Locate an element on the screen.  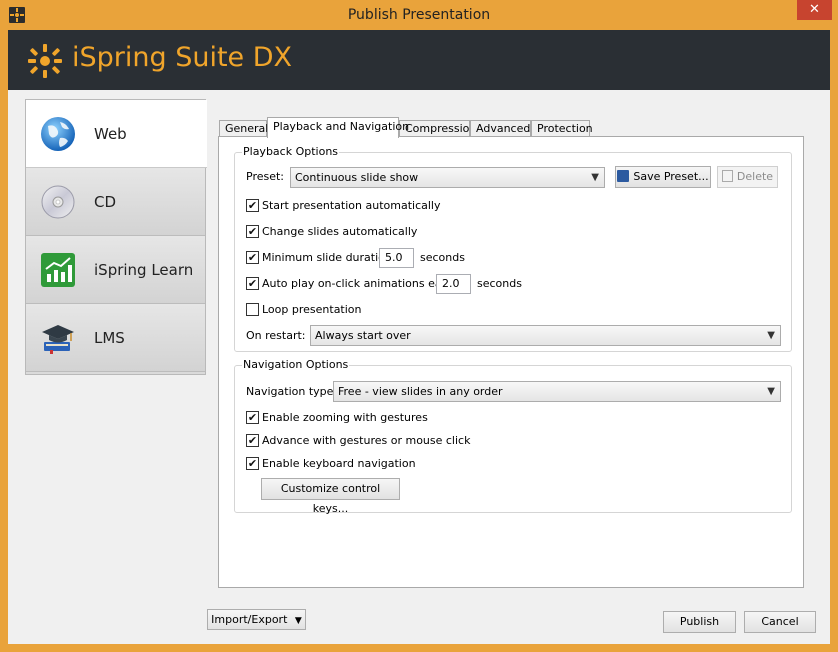
navigation-type-select: Free - view slides in any order ▼ is located at coordinates (557, 391).